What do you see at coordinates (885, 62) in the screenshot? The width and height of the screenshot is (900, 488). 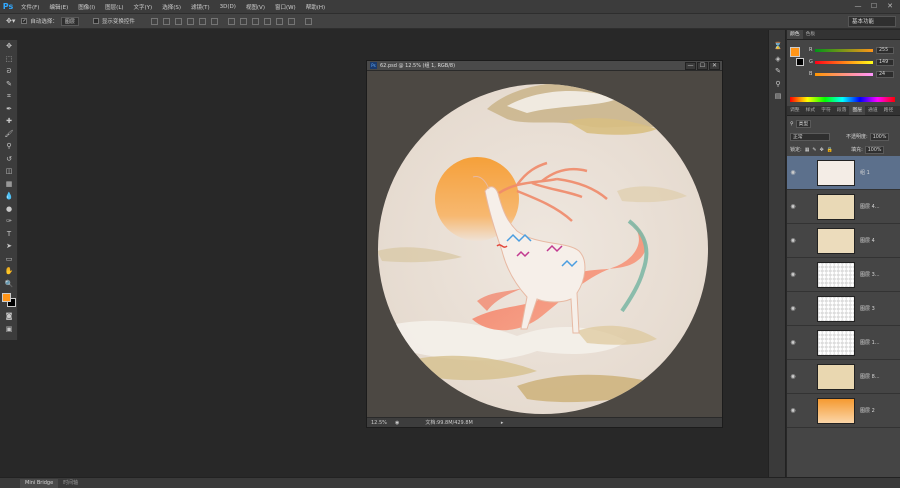 I see `green-value: 149` at bounding box center [885, 62].